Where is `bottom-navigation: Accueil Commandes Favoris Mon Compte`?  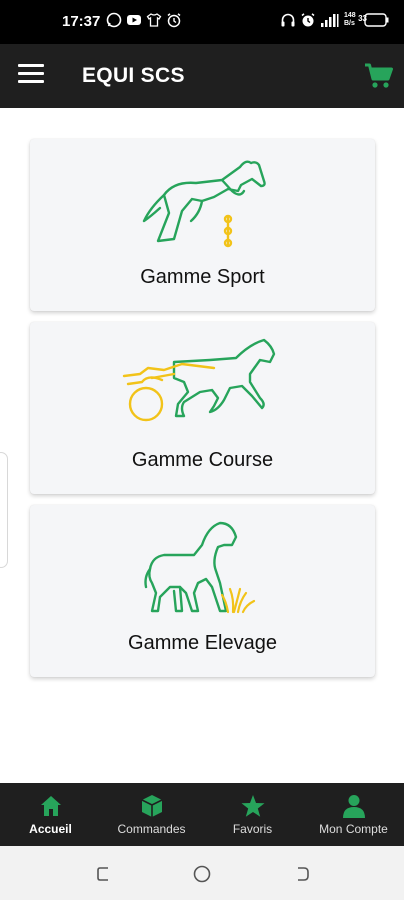
bottom-navigation: Accueil Commandes Favoris Mon Compte is located at coordinates (202, 814).